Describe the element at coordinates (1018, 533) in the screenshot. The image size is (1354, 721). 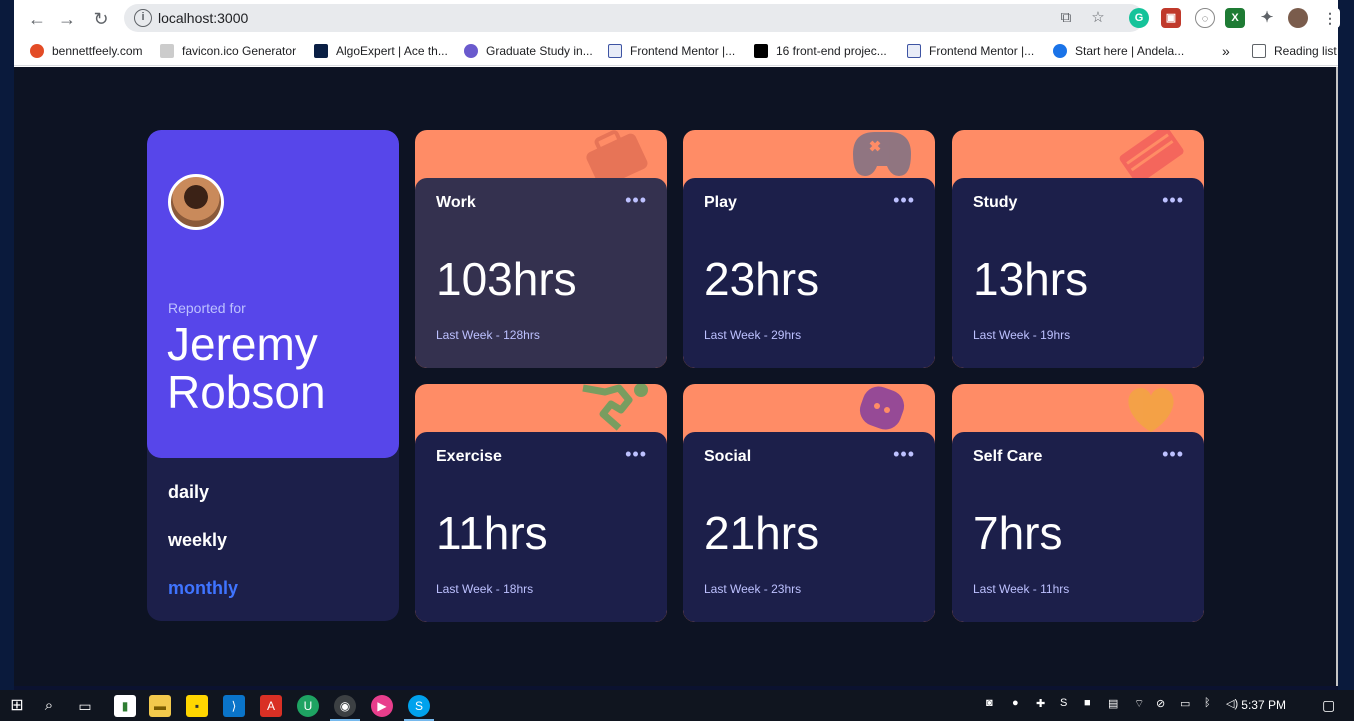
I see `current-hours: 7hrs` at that location.